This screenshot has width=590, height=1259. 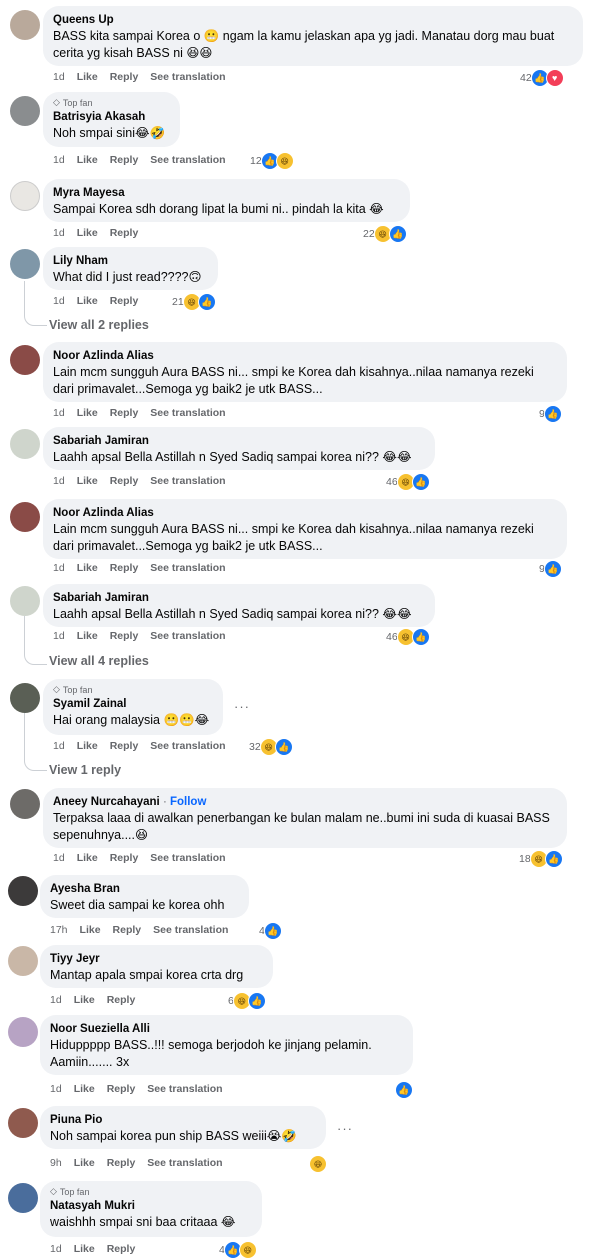 What do you see at coordinates (318, 1164) in the screenshot?
I see `reaction-summary: 😆` at bounding box center [318, 1164].